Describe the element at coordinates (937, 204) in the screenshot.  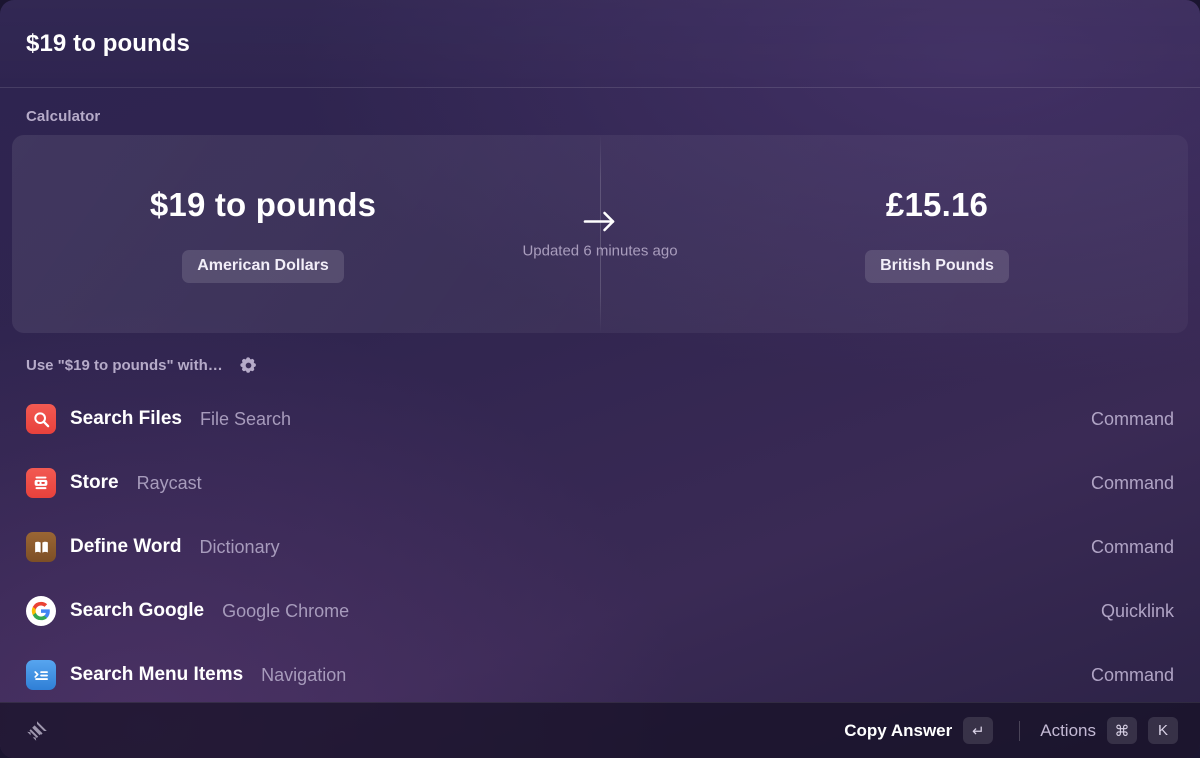
I see `to-value: £15.16` at that location.